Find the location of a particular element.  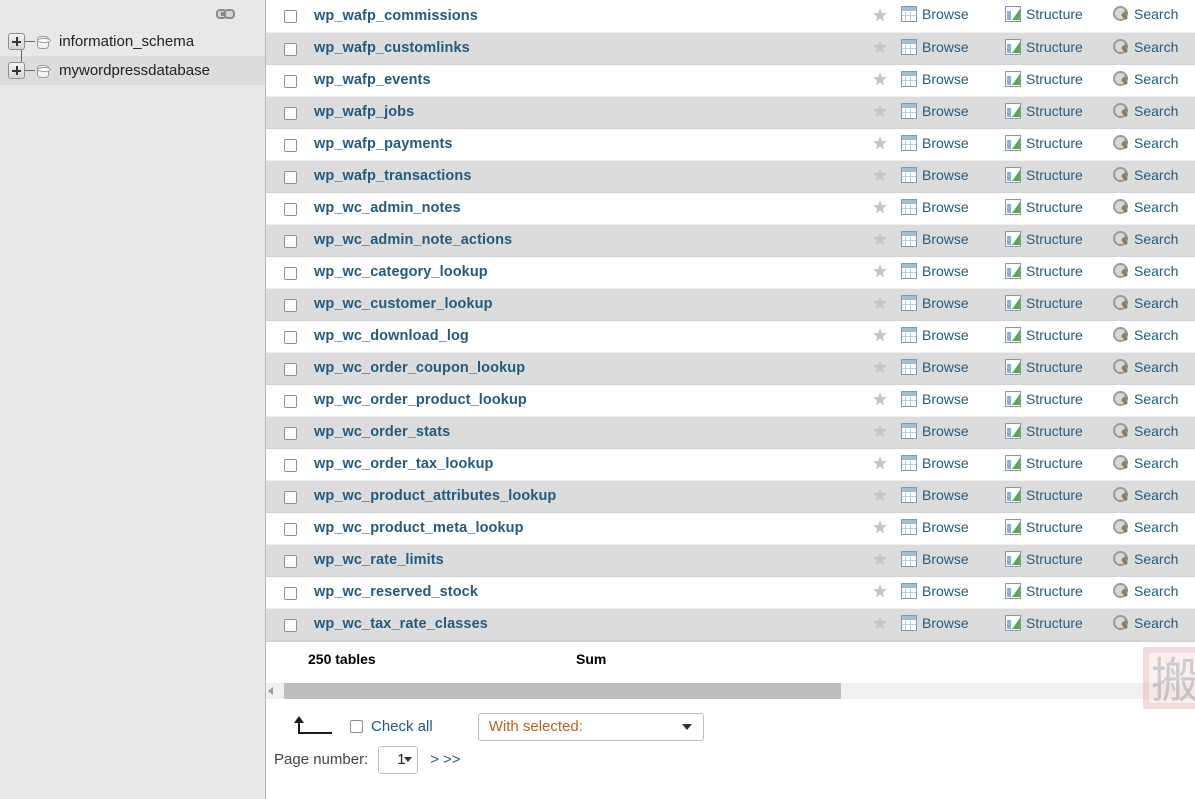

table-name-link: wp_wc_tax_rate_classes is located at coordinates (401, 624).